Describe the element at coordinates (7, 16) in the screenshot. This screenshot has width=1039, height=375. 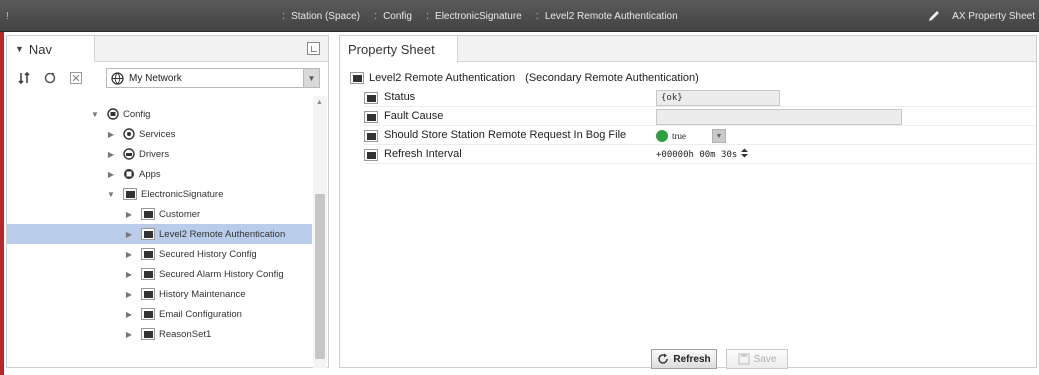
I see `breadcrumb-start-marker: !` at that location.